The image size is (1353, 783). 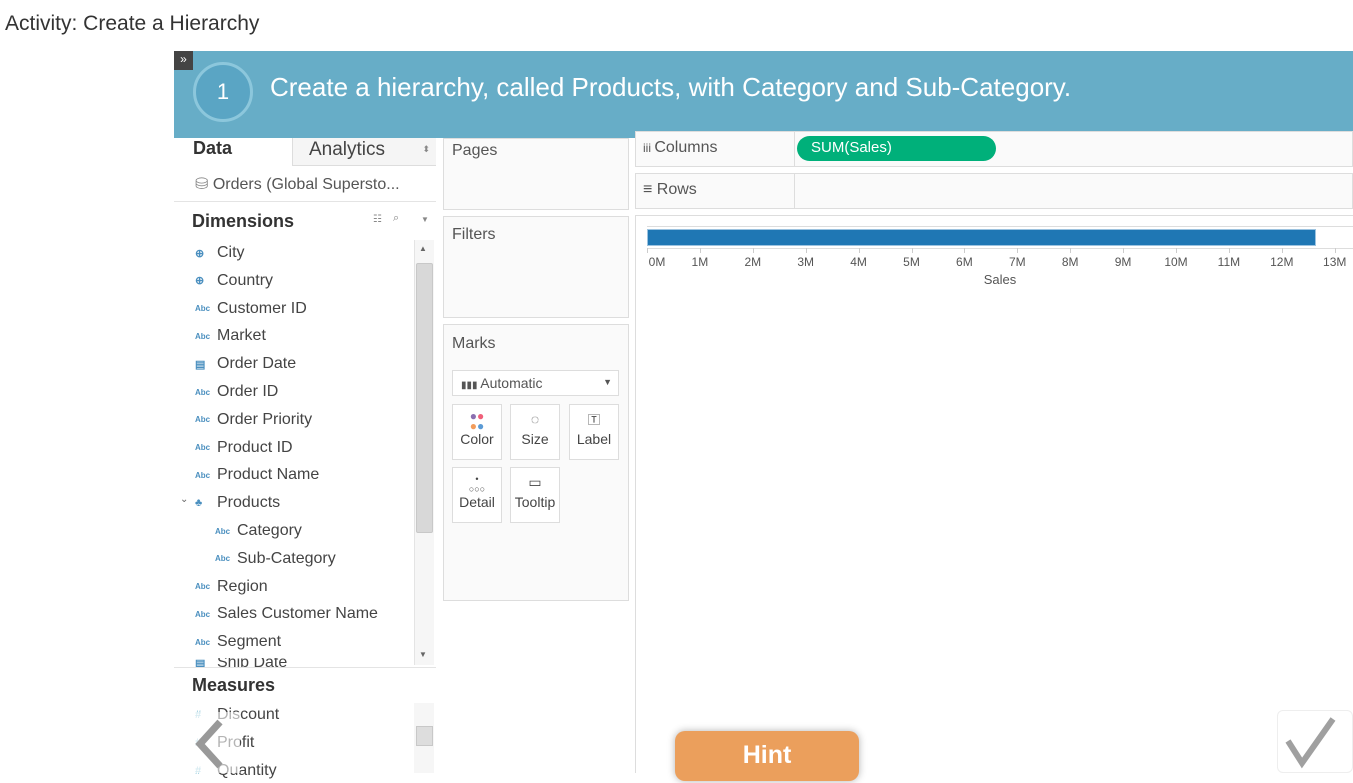 What do you see at coordinates (680, 147) in the screenshot?
I see `columns-label: iii Columns` at bounding box center [680, 147].